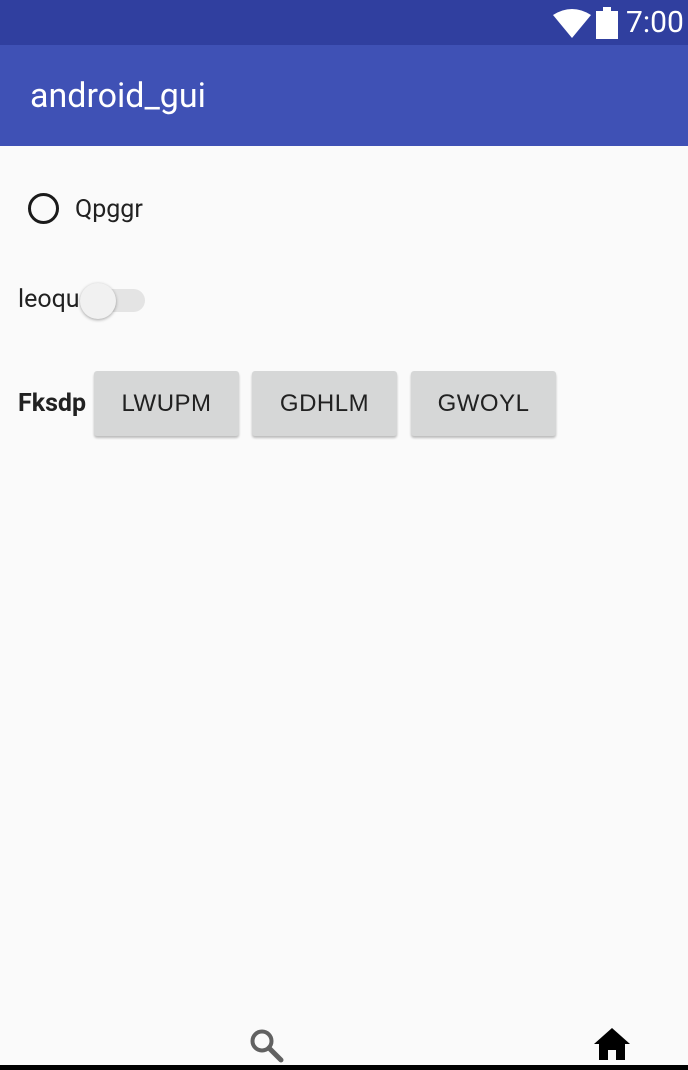 The height and width of the screenshot is (1070, 688). I want to click on home-icon, so click(612, 1044).